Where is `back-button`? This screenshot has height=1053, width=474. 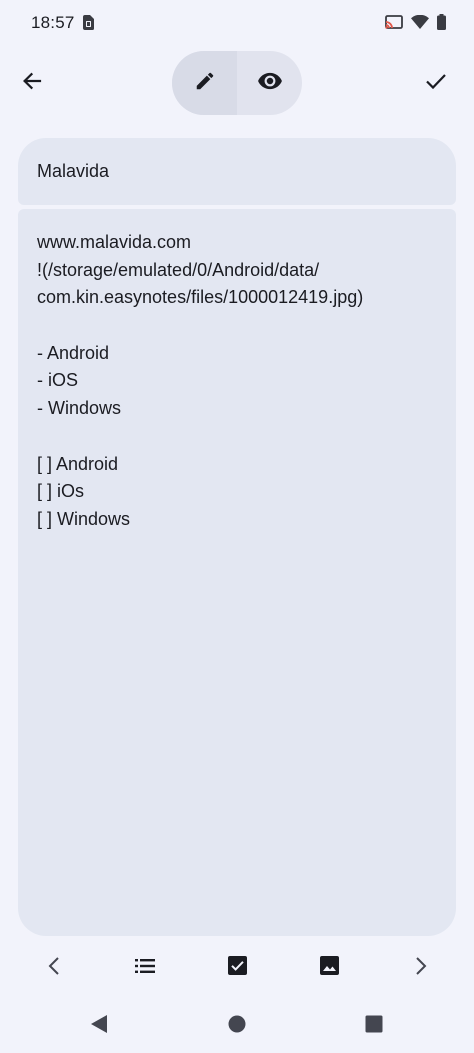
back-button is located at coordinates (32, 83).